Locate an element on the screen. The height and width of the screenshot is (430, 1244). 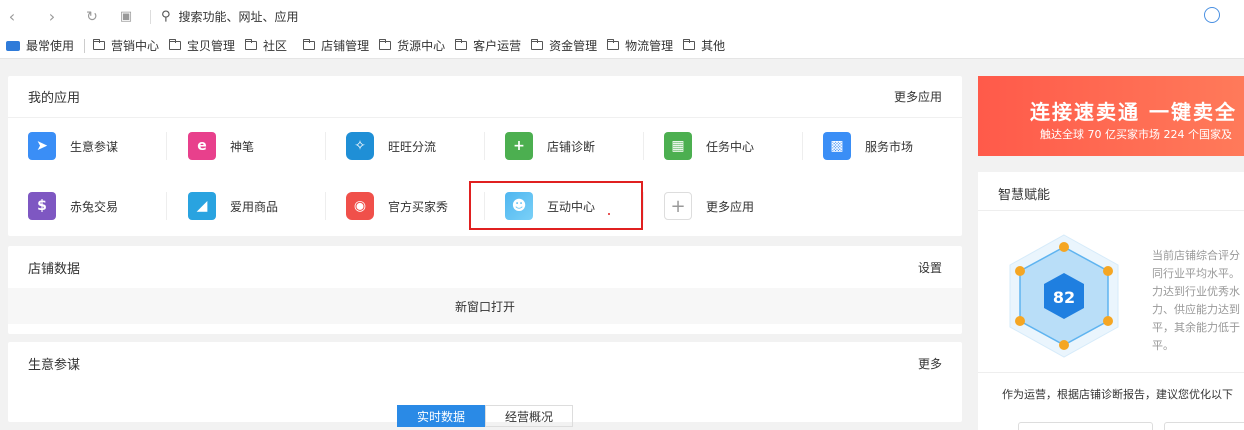
open-new-window-button: 新窗口打开 is located at coordinates (485, 306).